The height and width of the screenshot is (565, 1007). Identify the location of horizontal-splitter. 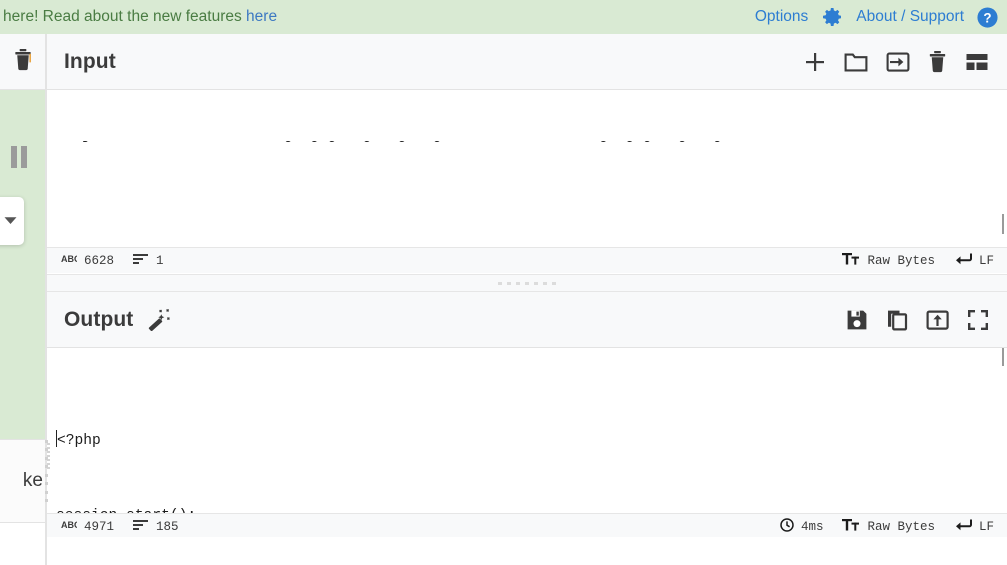
(527, 283).